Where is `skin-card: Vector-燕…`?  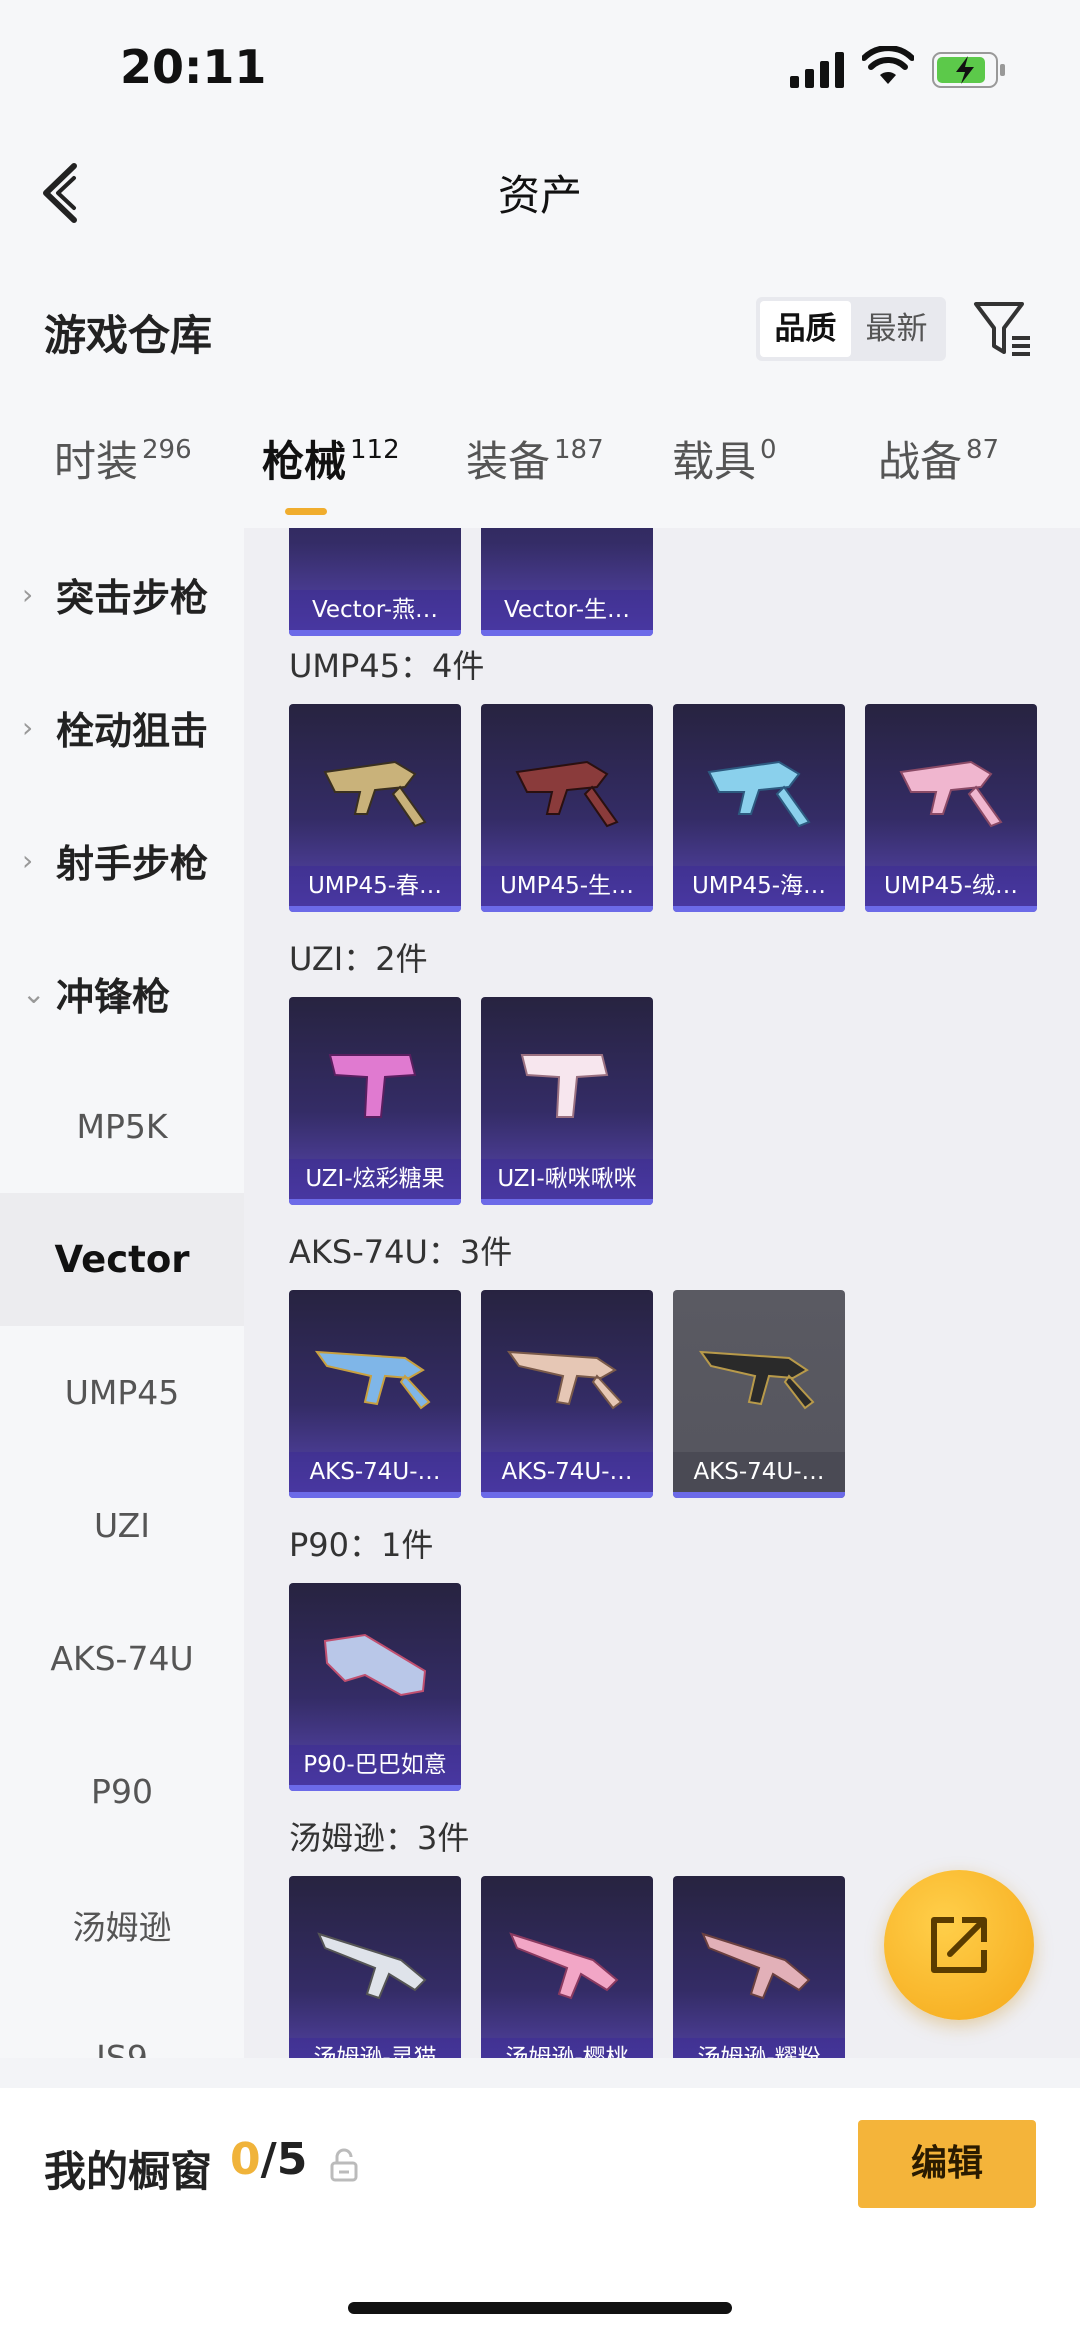 skin-card: Vector-燕… is located at coordinates (375, 582).